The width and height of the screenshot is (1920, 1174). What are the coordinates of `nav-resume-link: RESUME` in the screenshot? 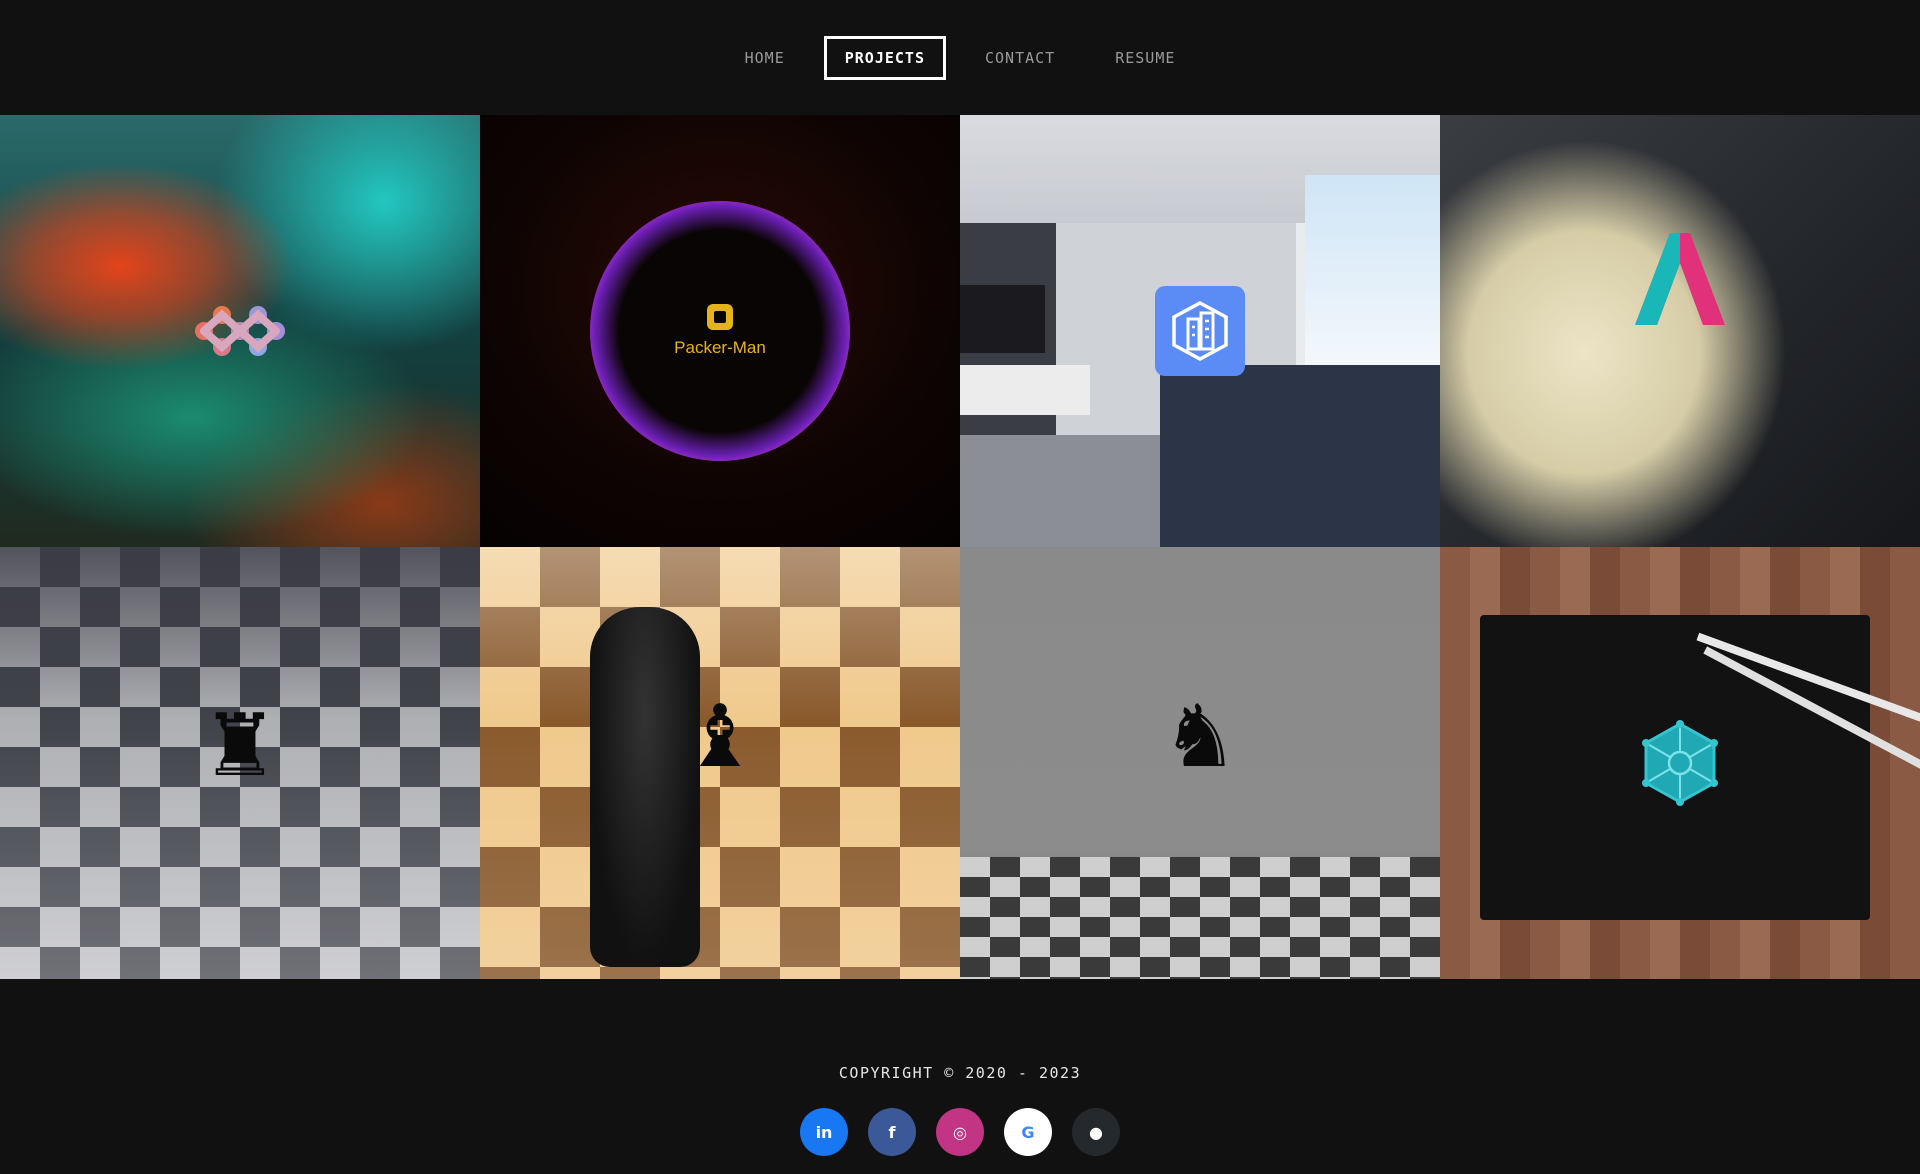 It's located at (1145, 58).